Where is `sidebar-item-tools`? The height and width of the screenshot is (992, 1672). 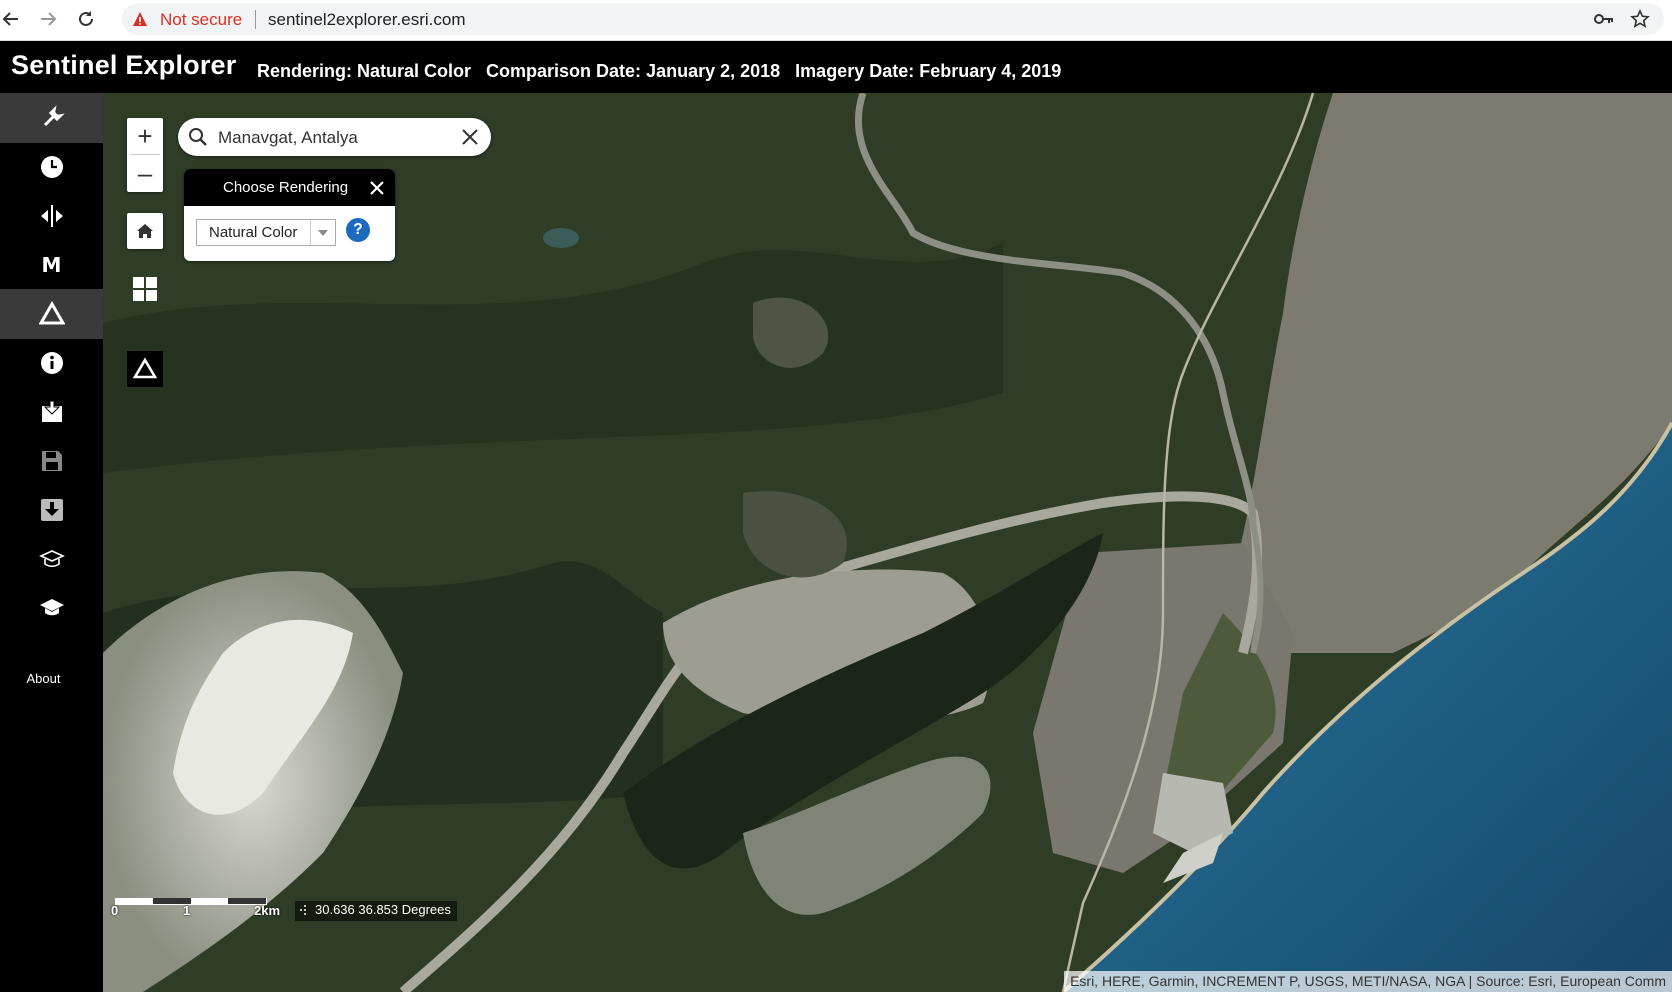
sidebar-item-tools is located at coordinates (51, 118).